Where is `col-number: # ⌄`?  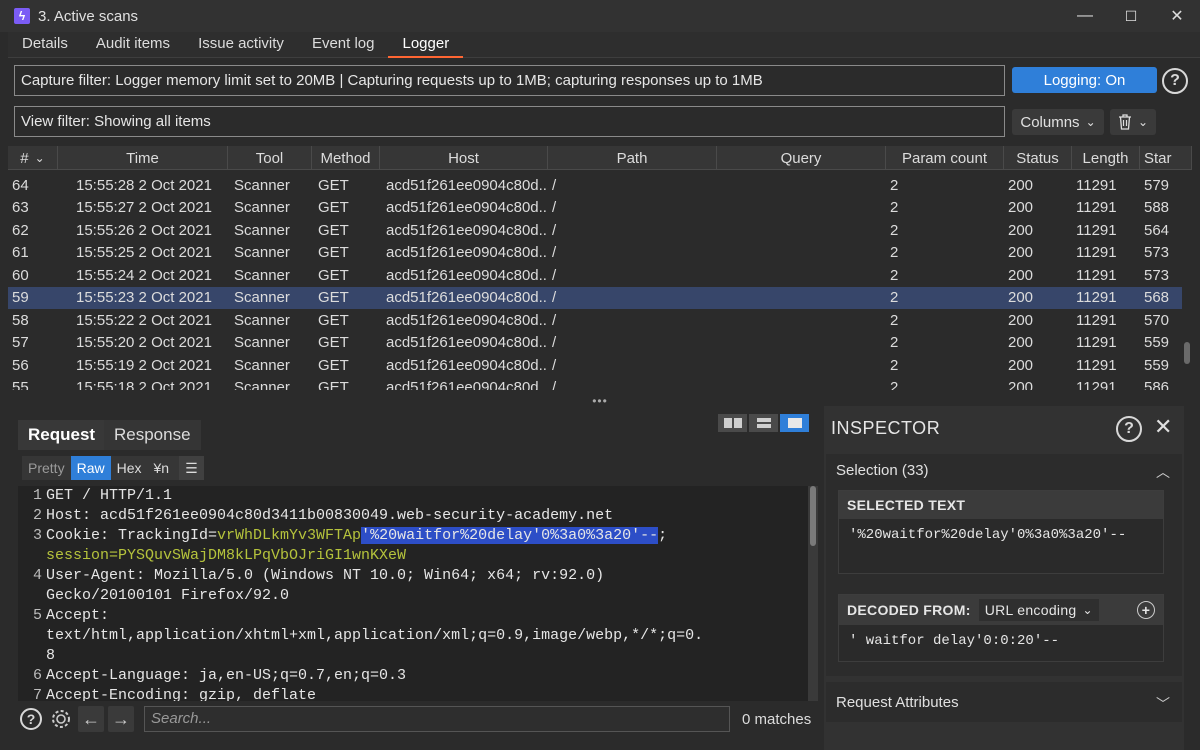
col-number: # ⌄ is located at coordinates (33, 158).